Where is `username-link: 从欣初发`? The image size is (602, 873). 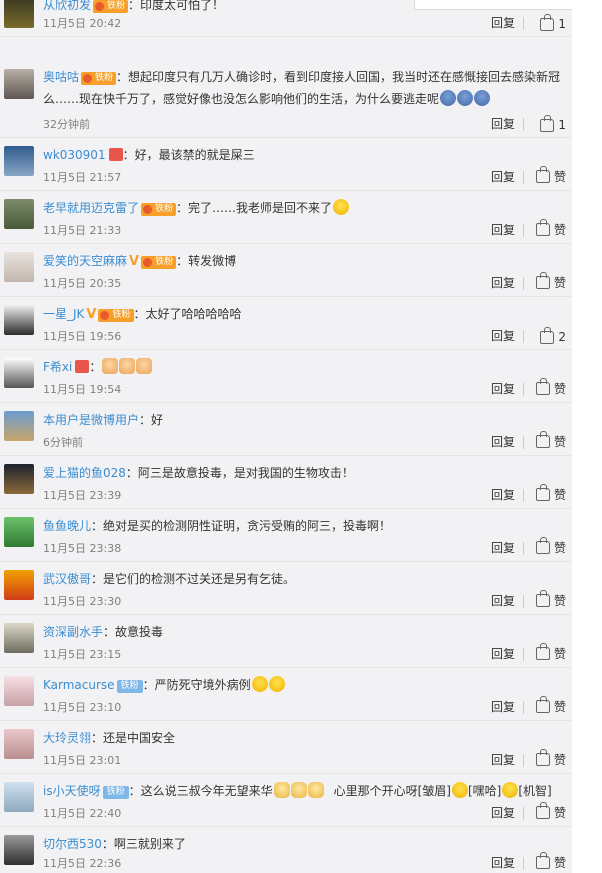 username-link: 从欣初发 is located at coordinates (67, 6).